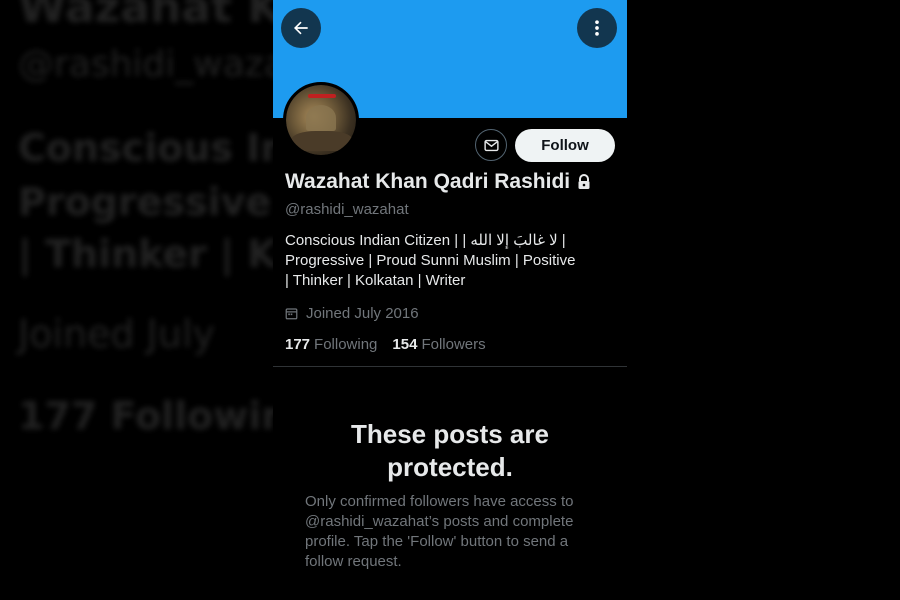 Image resolution: width=900 pixels, height=600 pixels. I want to click on protected-text-line: follow request., so click(353, 561).